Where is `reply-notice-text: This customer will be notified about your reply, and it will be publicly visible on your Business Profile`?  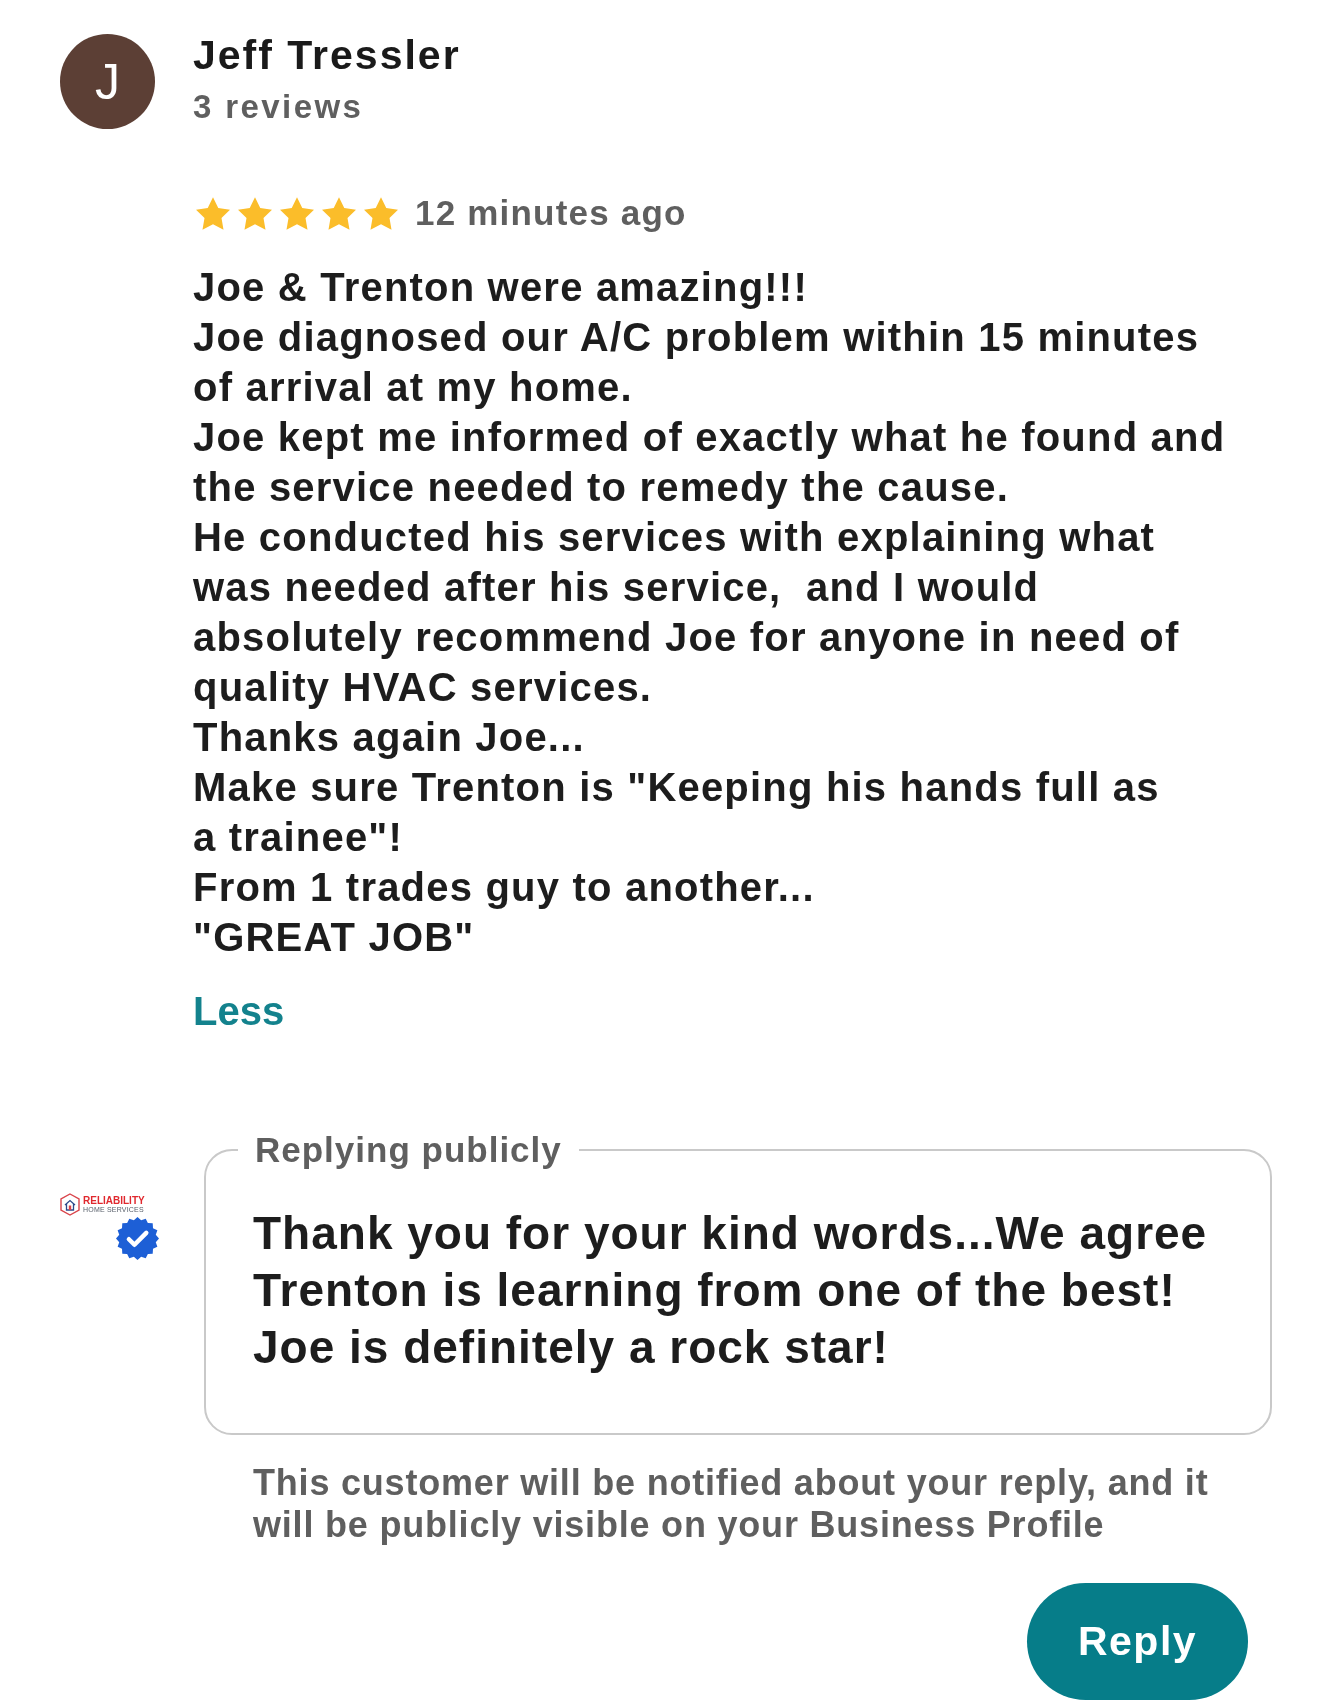
reply-notice-text: This customer will be notified about your reply, and it will be publicly visible on your Business Profile is located at coordinates (731, 1504).